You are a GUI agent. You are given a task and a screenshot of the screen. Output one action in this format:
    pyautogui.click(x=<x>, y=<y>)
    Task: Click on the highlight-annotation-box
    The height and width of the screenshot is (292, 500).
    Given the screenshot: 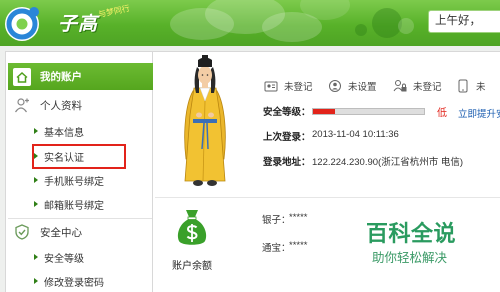 What is the action you would take?
    pyautogui.click(x=79, y=156)
    